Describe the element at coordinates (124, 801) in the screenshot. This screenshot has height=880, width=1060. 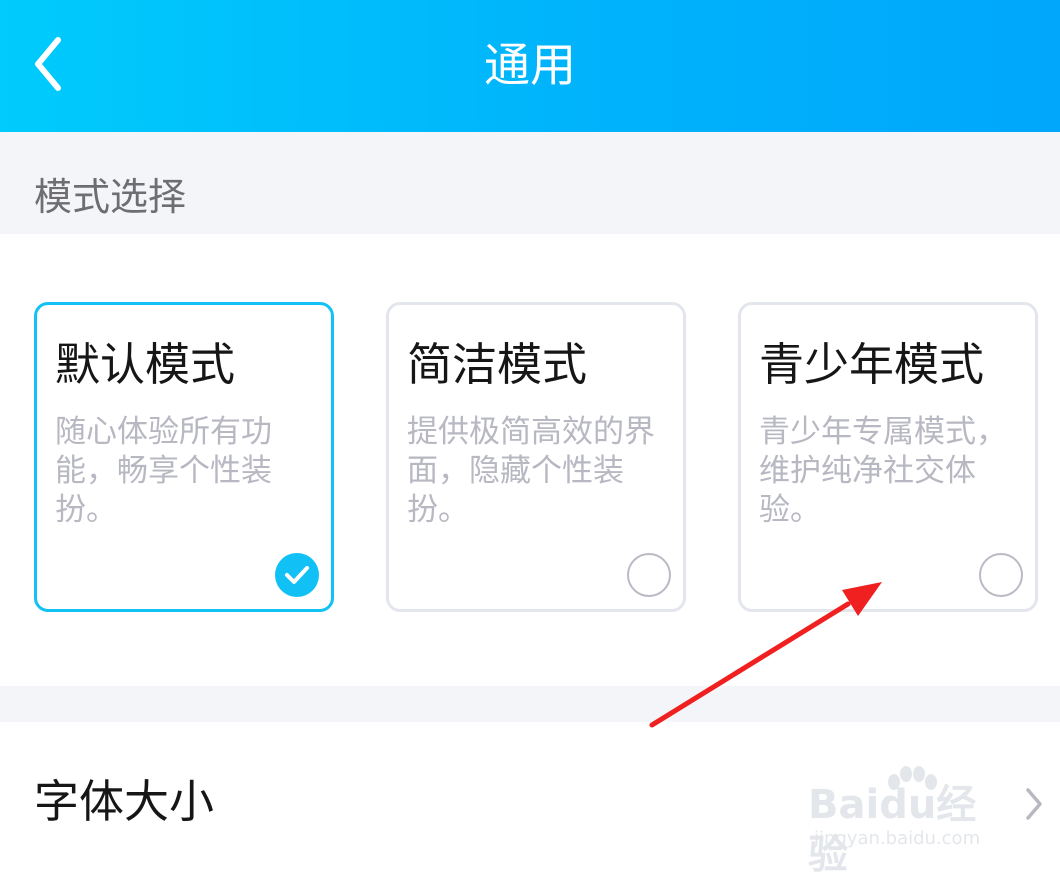
I see `font-size-label: 字体大小` at that location.